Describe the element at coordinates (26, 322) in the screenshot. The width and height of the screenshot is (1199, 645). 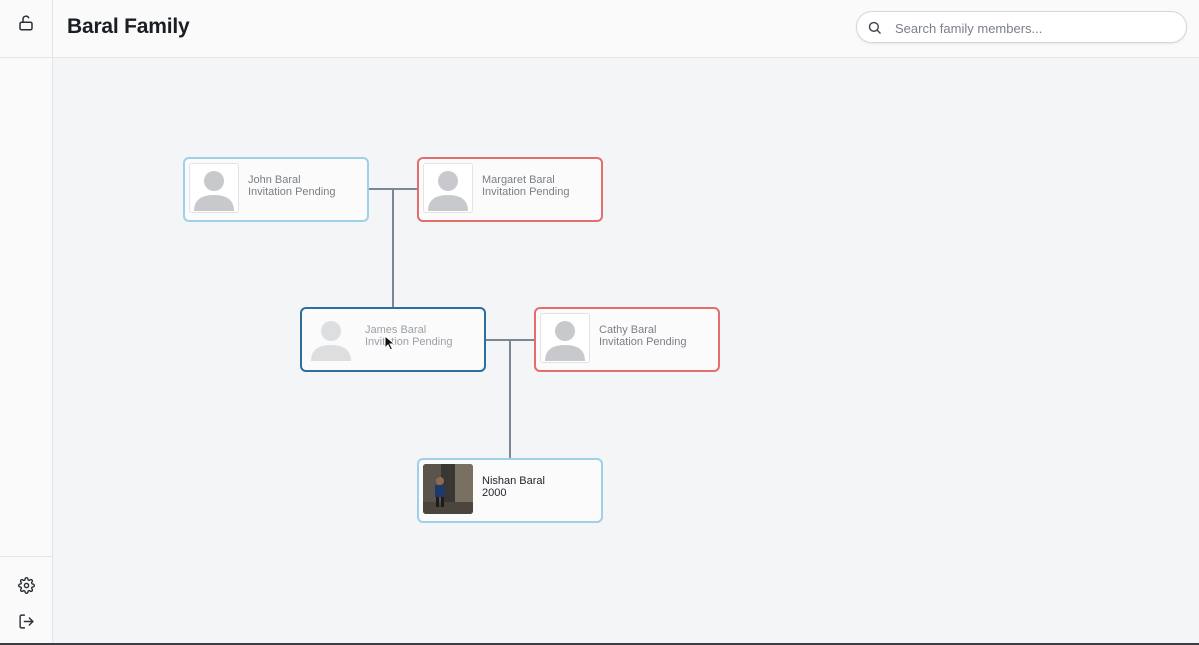
I see `sidebar` at that location.